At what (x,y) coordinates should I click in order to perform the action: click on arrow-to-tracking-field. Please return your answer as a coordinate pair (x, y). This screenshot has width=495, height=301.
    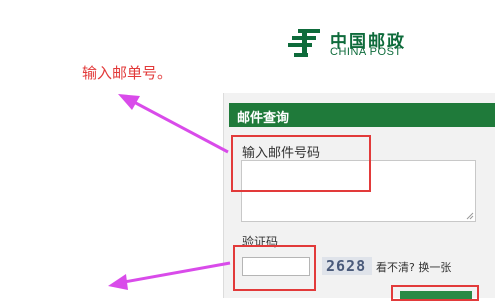
    Looking at the image, I should click on (173, 124).